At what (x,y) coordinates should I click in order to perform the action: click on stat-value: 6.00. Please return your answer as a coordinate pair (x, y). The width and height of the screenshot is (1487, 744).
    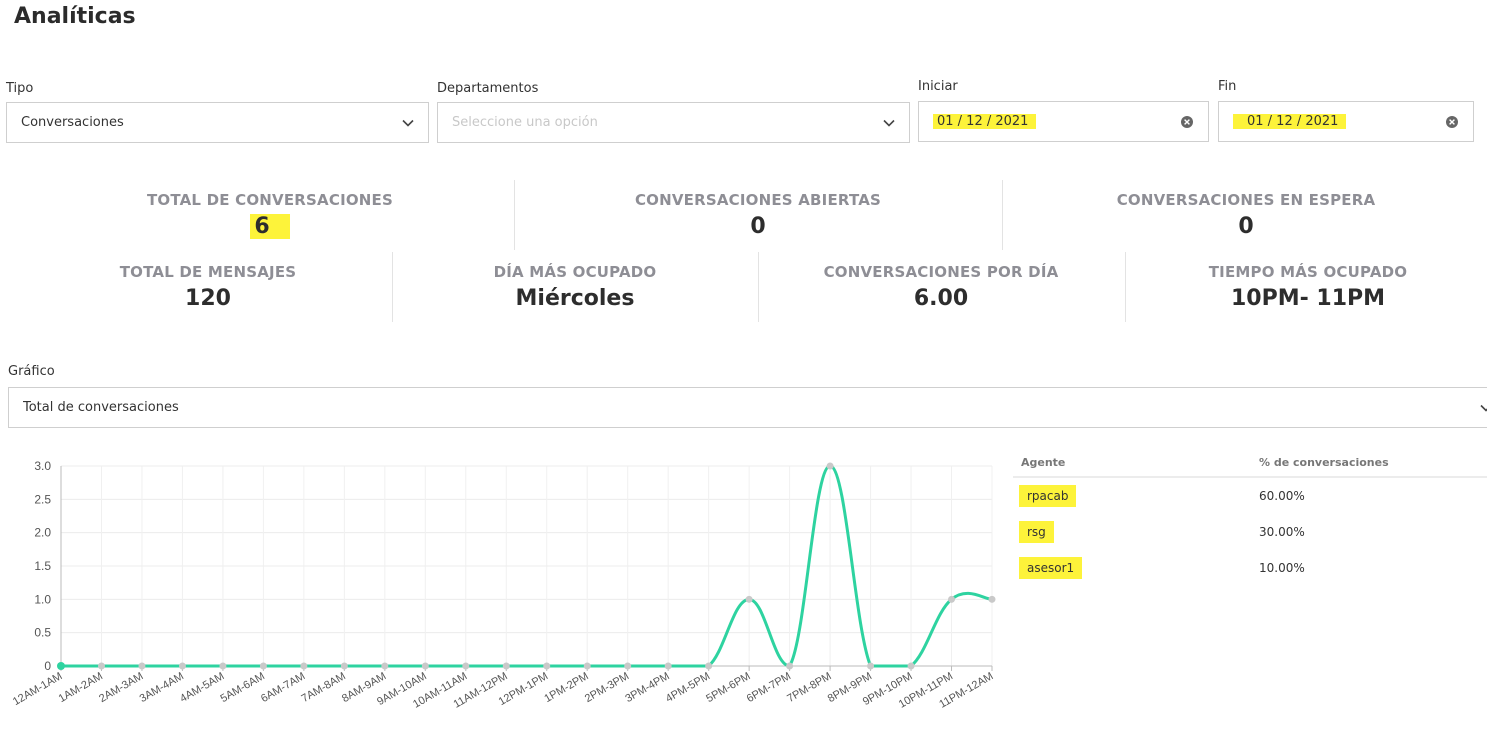
    Looking at the image, I should click on (941, 298).